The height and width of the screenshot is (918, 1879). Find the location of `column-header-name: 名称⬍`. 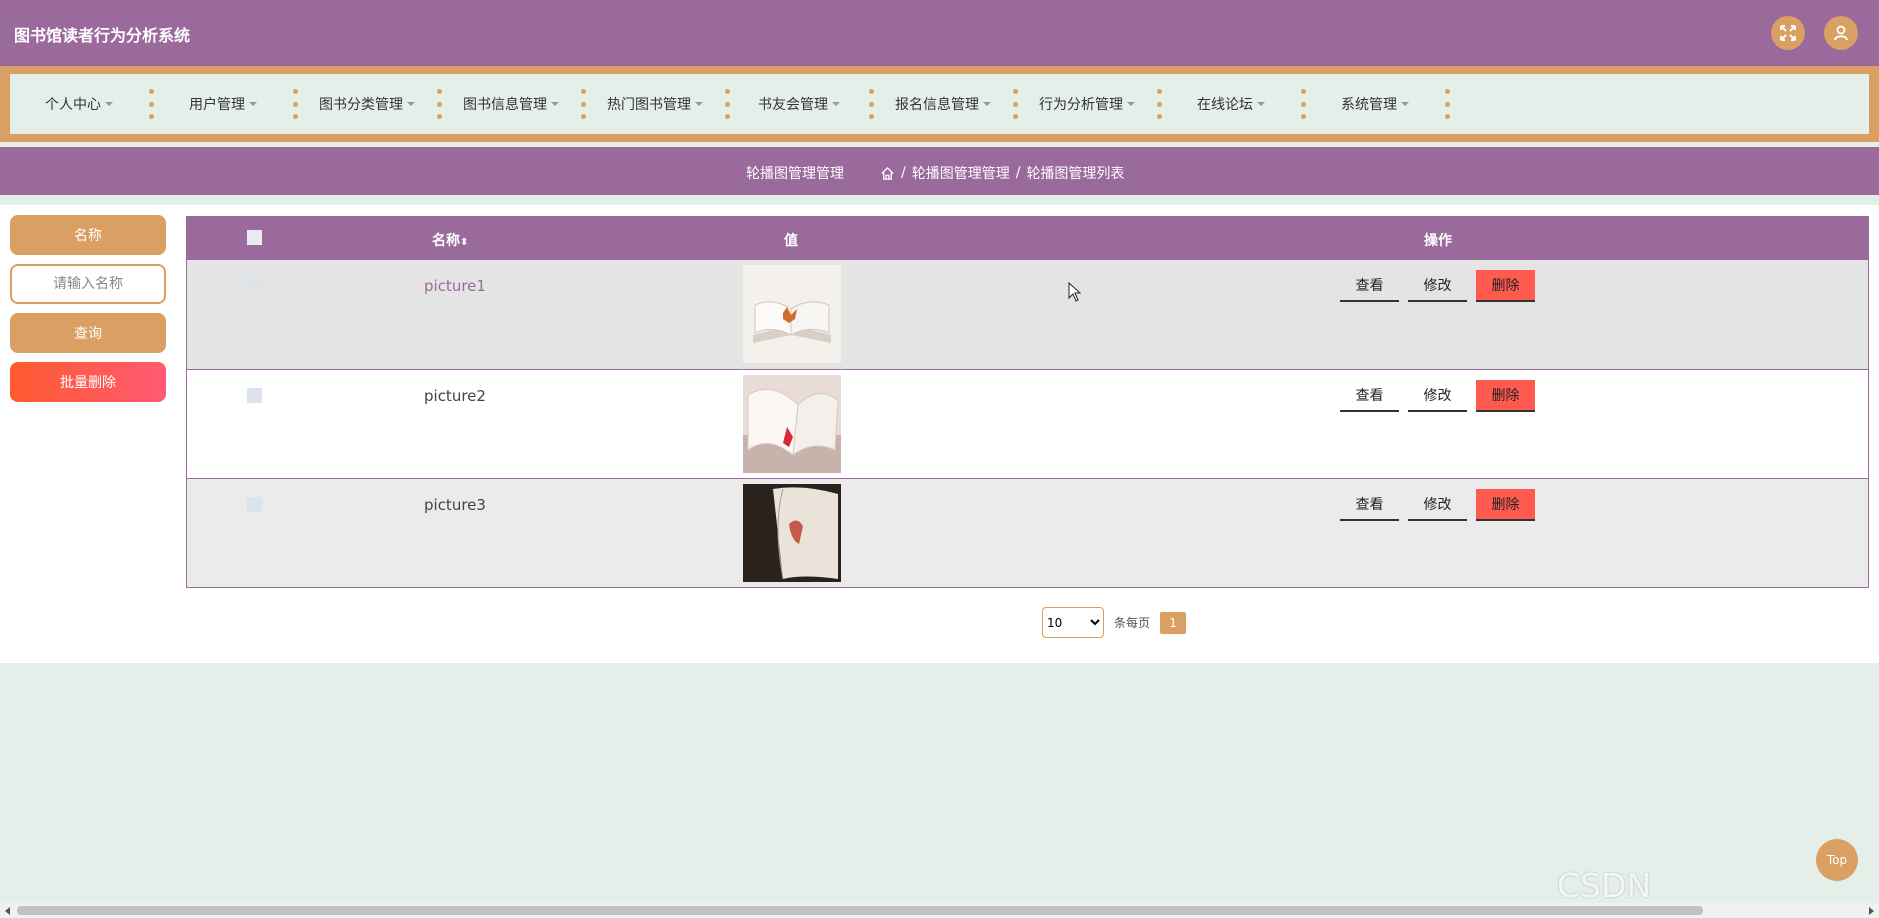

column-header-name: 名称⬍ is located at coordinates (450, 240).